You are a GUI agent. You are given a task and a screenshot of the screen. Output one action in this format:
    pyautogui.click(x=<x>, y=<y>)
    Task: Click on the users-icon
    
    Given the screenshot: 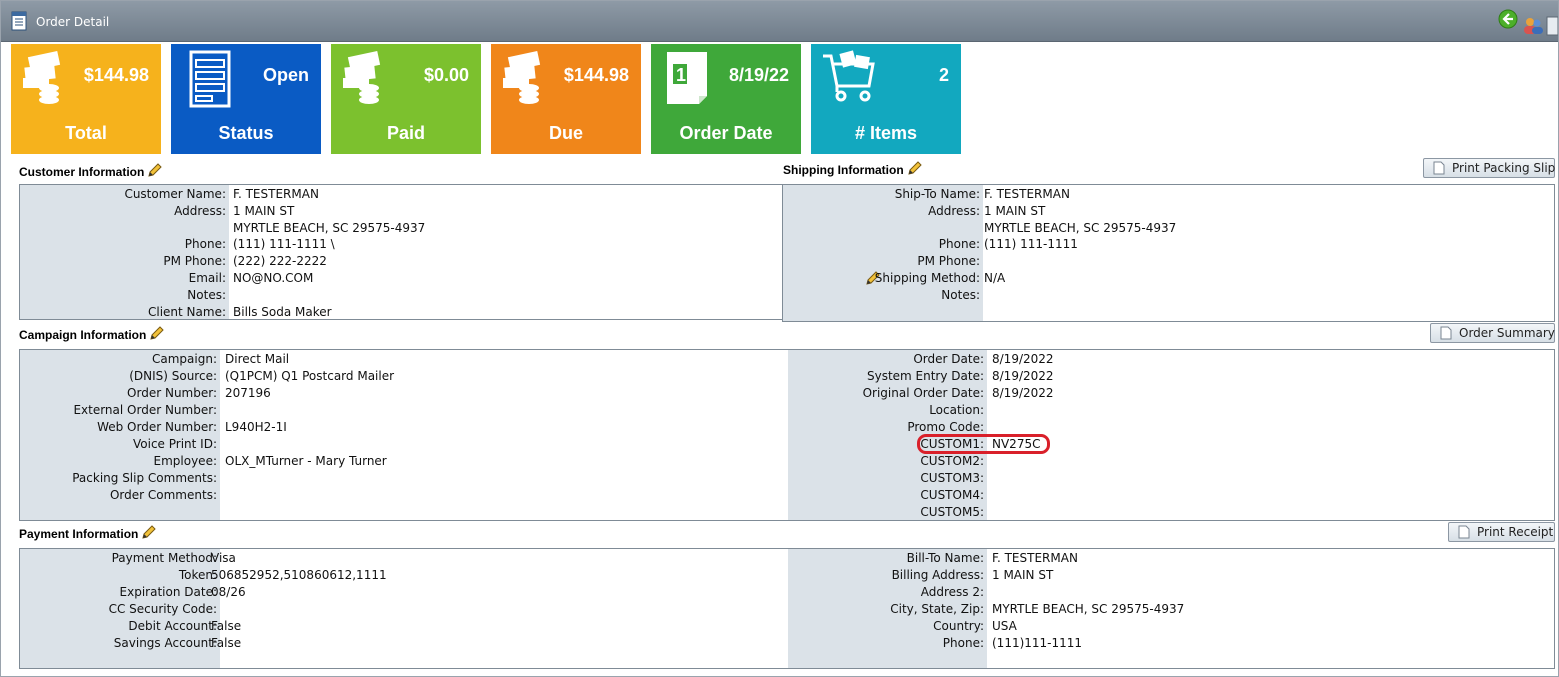 What is the action you would take?
    pyautogui.click(x=1533, y=25)
    